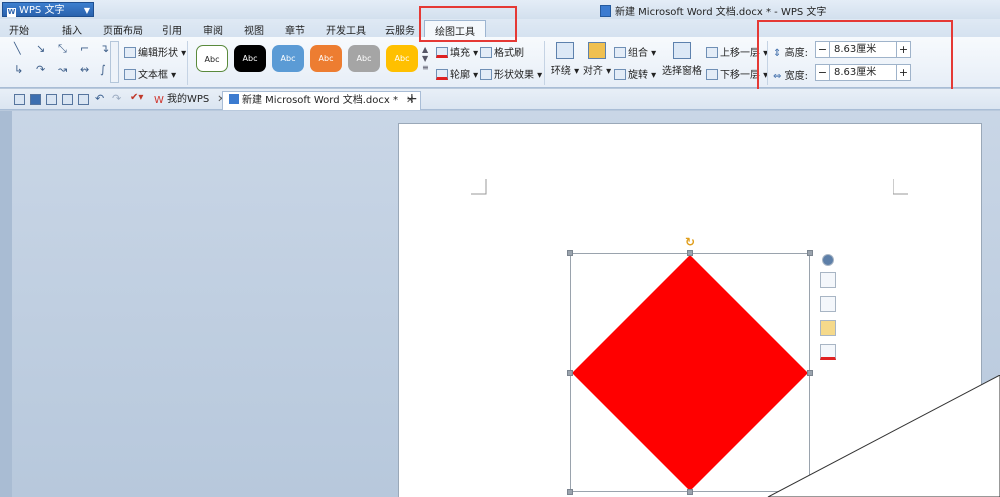  What do you see at coordinates (84, 69) in the screenshot?
I see `curve-double-arrow-icon: ↭` at bounding box center [84, 69].